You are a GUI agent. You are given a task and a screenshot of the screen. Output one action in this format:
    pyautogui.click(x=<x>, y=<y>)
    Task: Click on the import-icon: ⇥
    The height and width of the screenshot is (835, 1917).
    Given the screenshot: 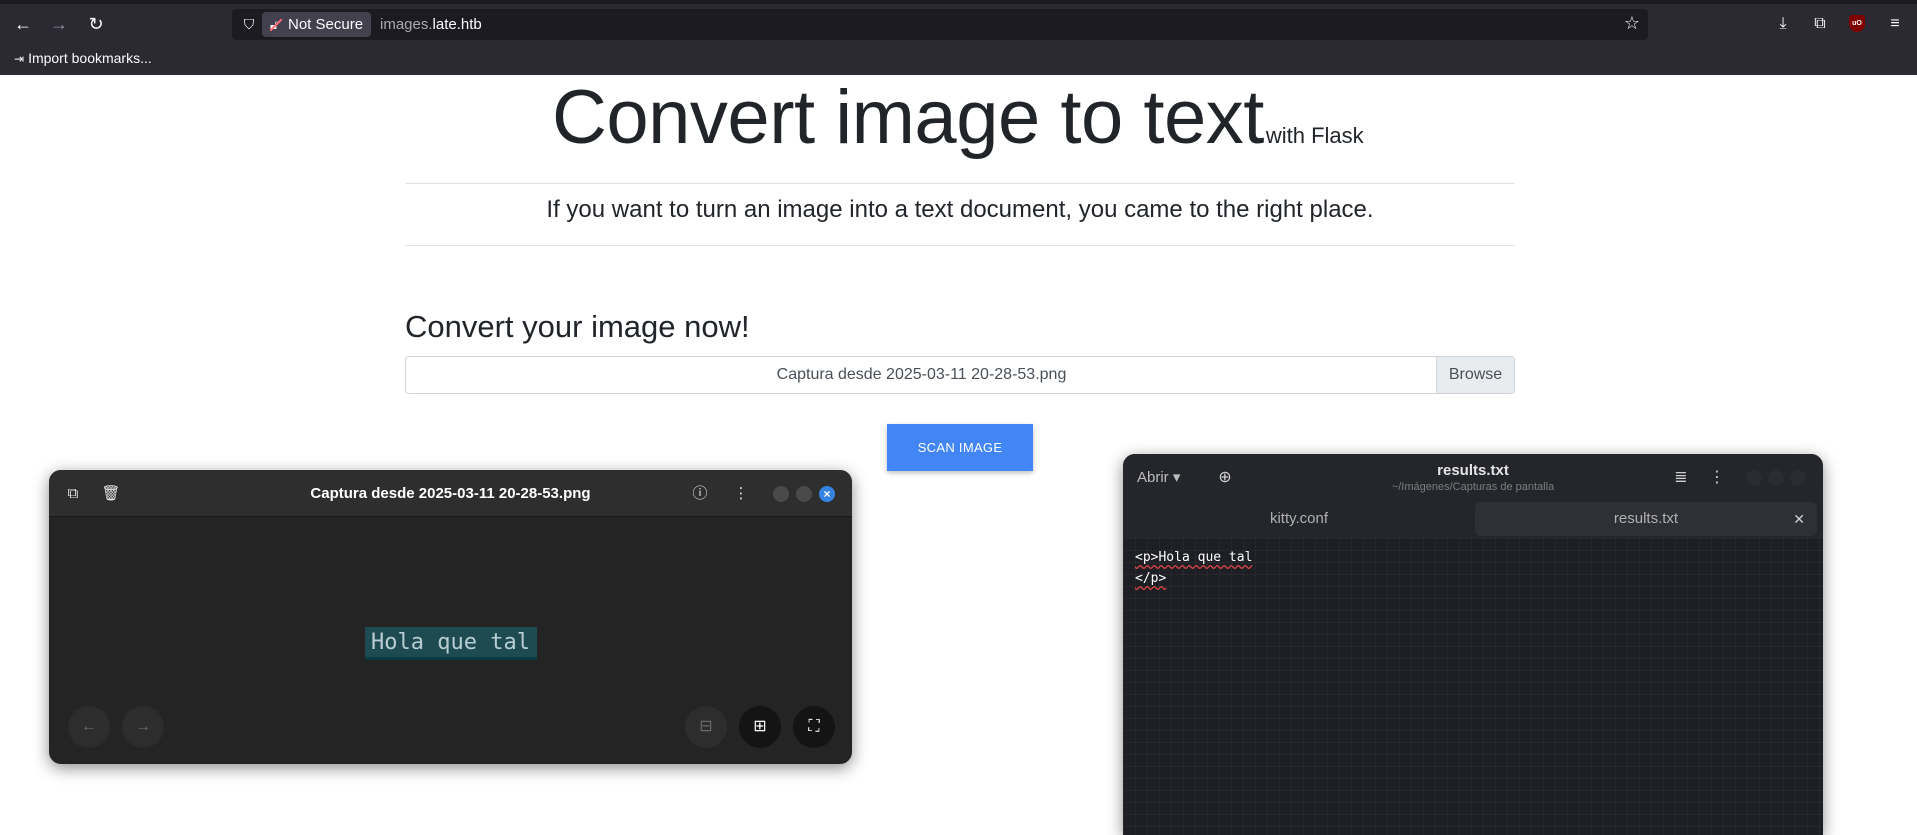 What is the action you would take?
    pyautogui.click(x=19, y=59)
    